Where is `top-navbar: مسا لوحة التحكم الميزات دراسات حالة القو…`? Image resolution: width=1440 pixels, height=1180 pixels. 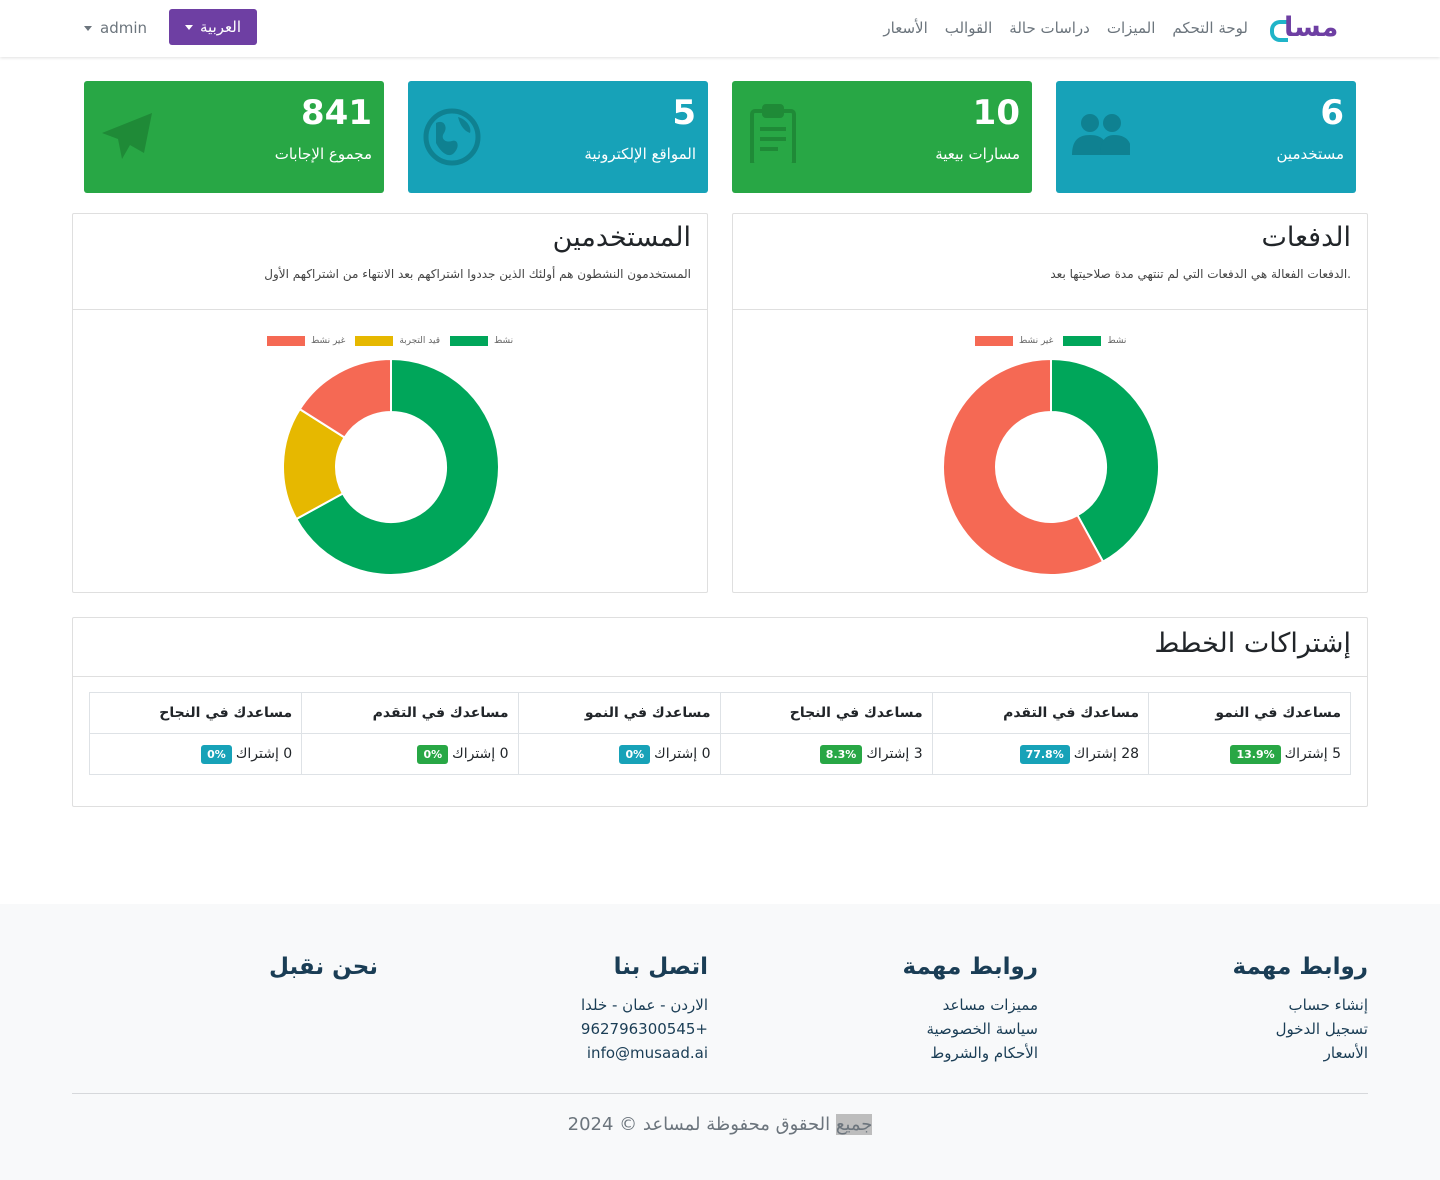 top-navbar: مسا لوحة التحكم الميزات دراسات حالة القو… is located at coordinates (720, 28).